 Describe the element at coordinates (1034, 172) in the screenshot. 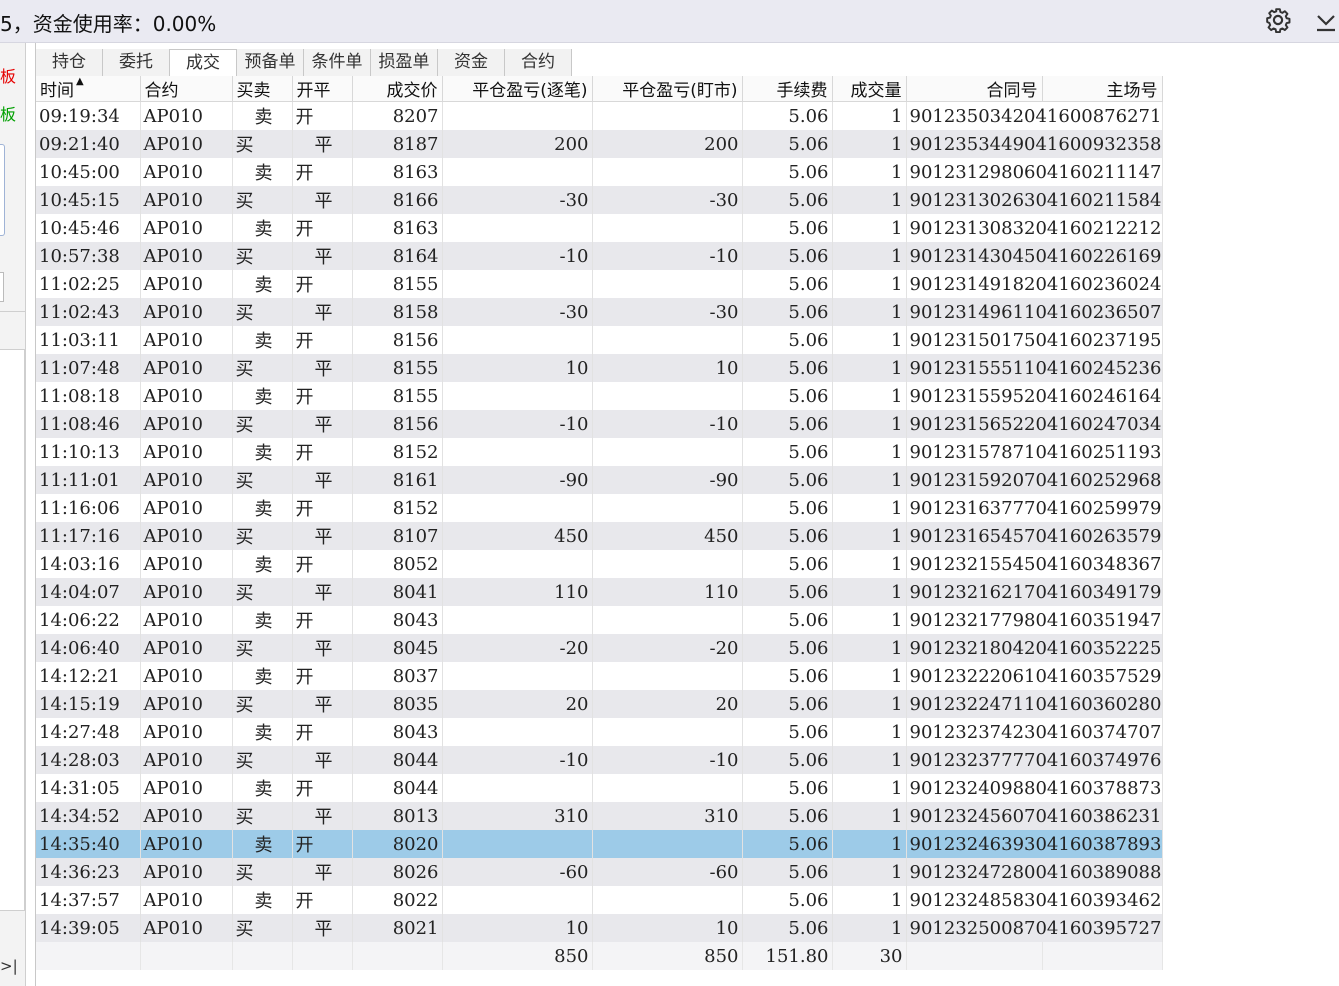

I see `cell-contract-no: 9012312980604160211147​3` at that location.